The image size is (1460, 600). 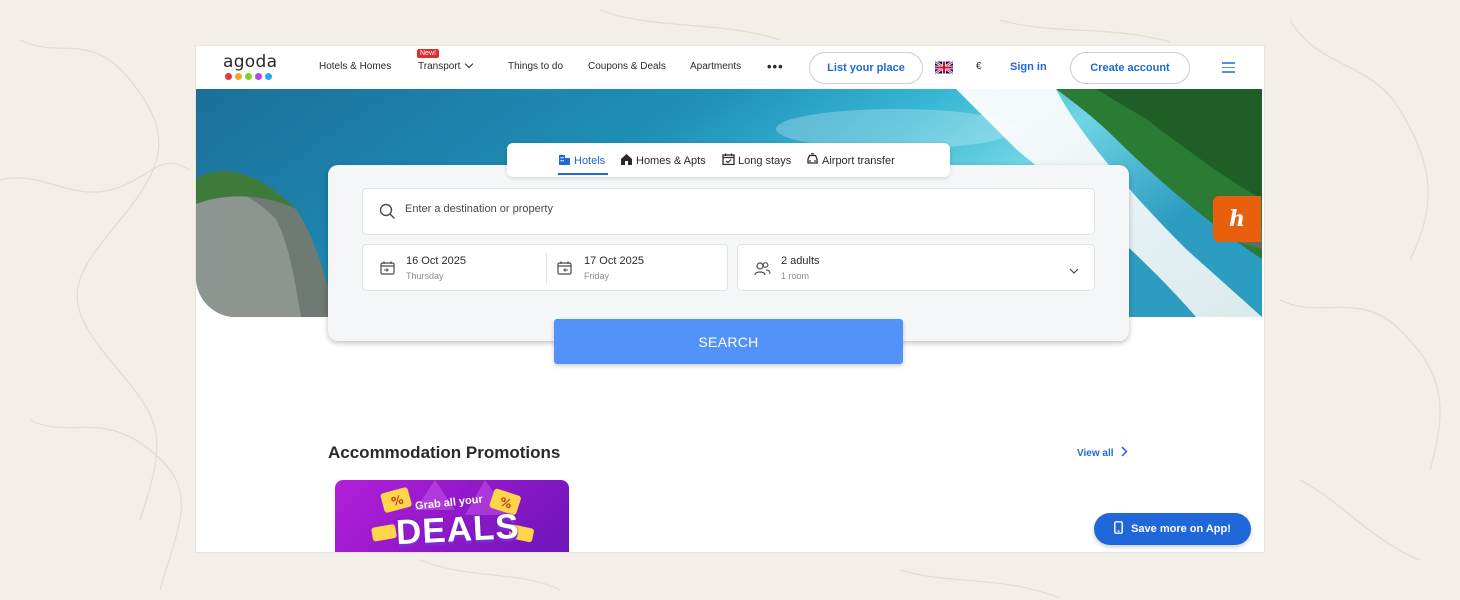 I want to click on save-more-on-app-button: Save more on App!, so click(x=1172, y=529).